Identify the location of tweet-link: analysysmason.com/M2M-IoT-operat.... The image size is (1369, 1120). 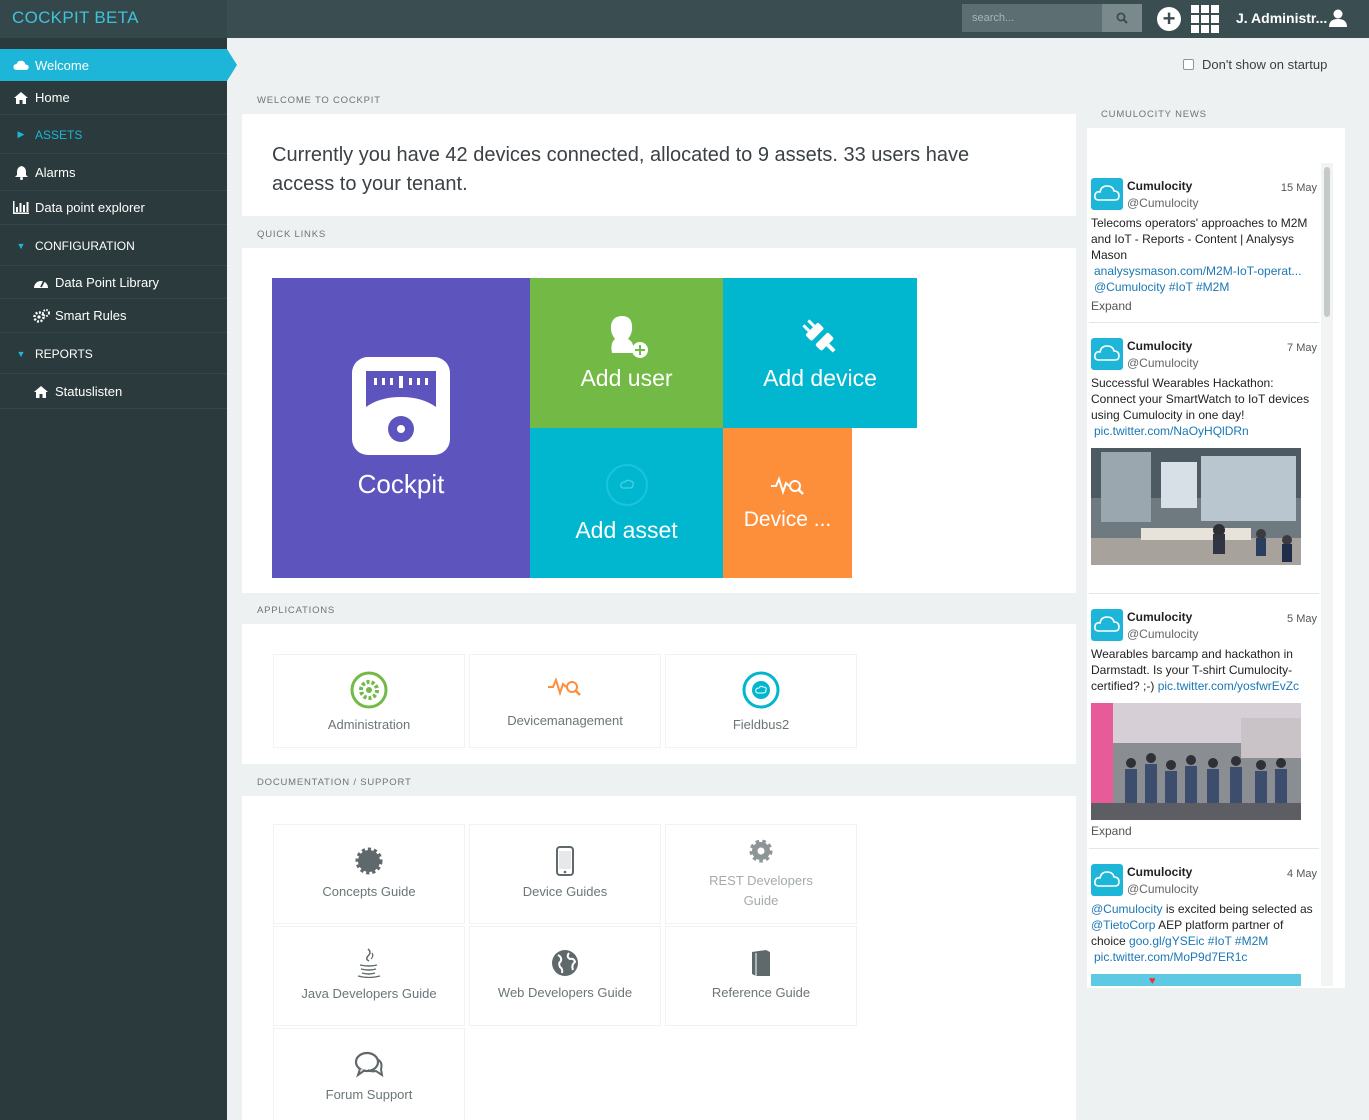
(1197, 271).